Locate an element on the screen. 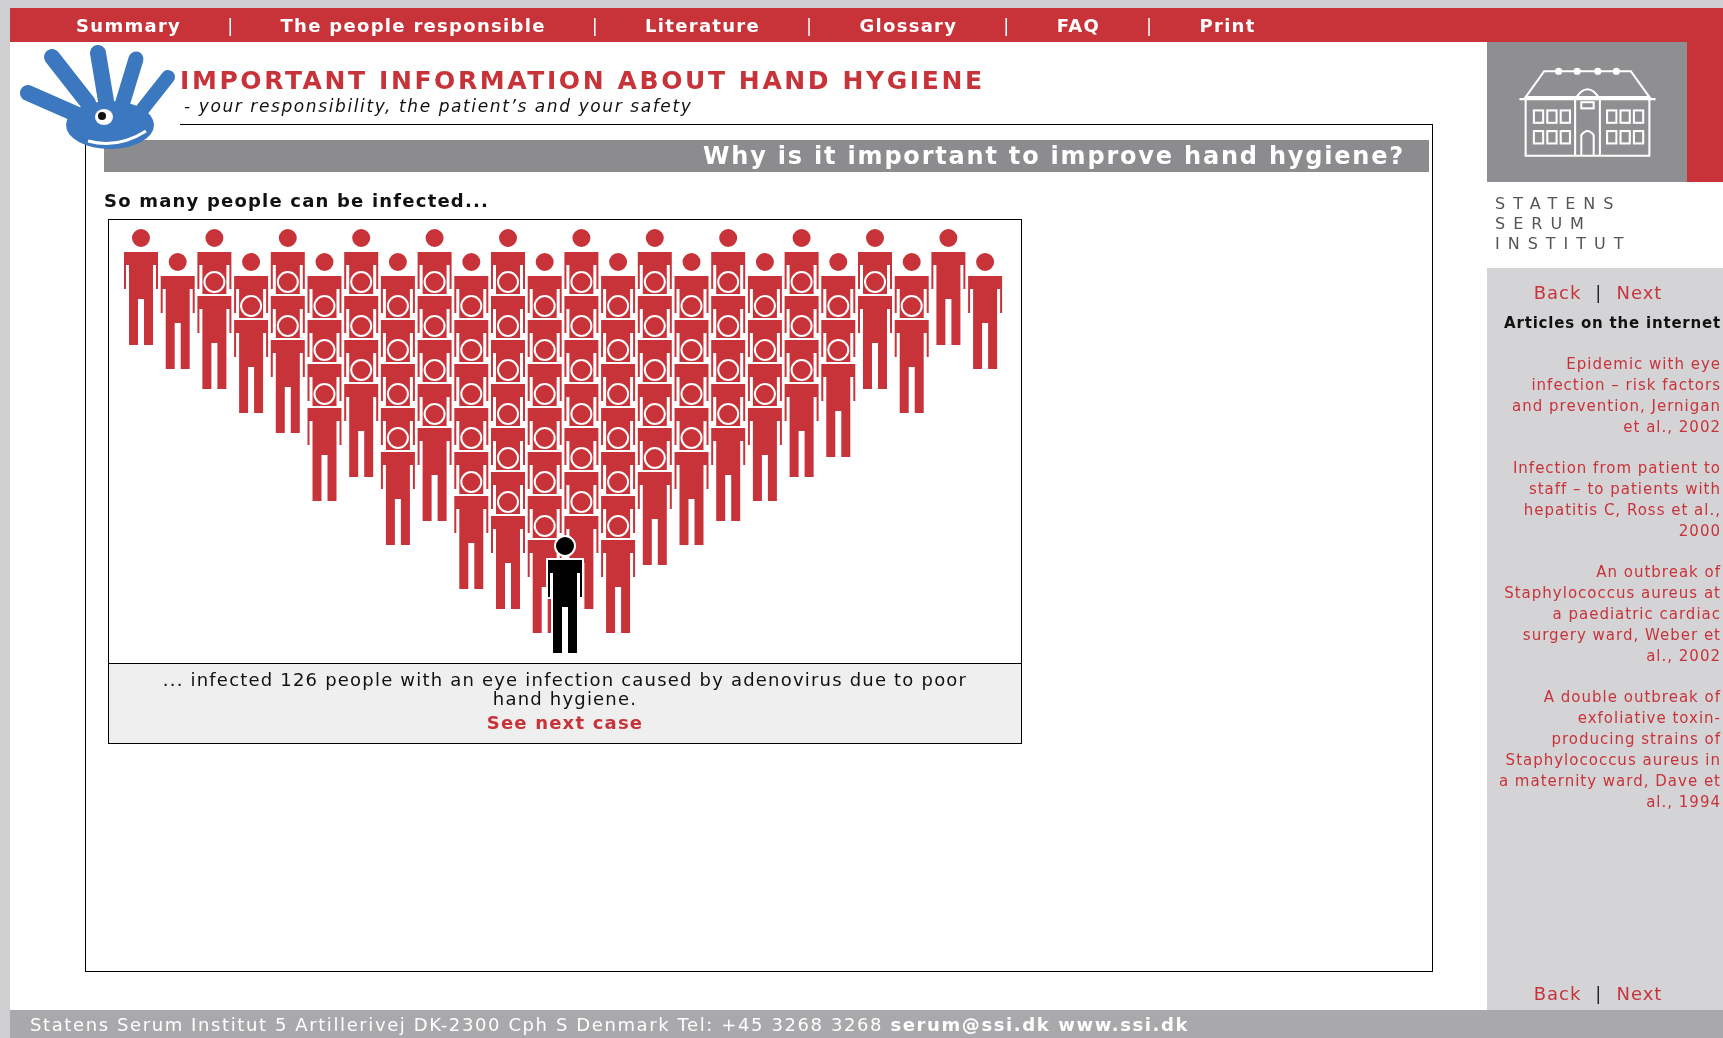 This screenshot has width=1723, height=1038. brand-name: INSTITUT is located at coordinates (1564, 244).